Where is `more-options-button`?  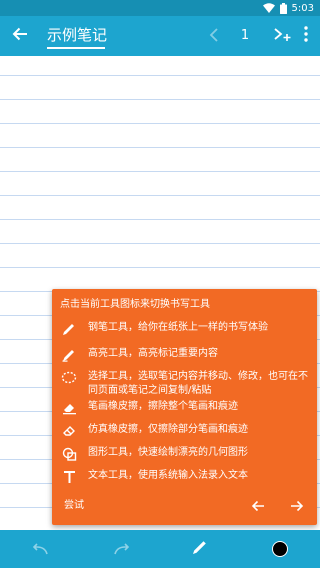 more-options-button is located at coordinates (306, 36).